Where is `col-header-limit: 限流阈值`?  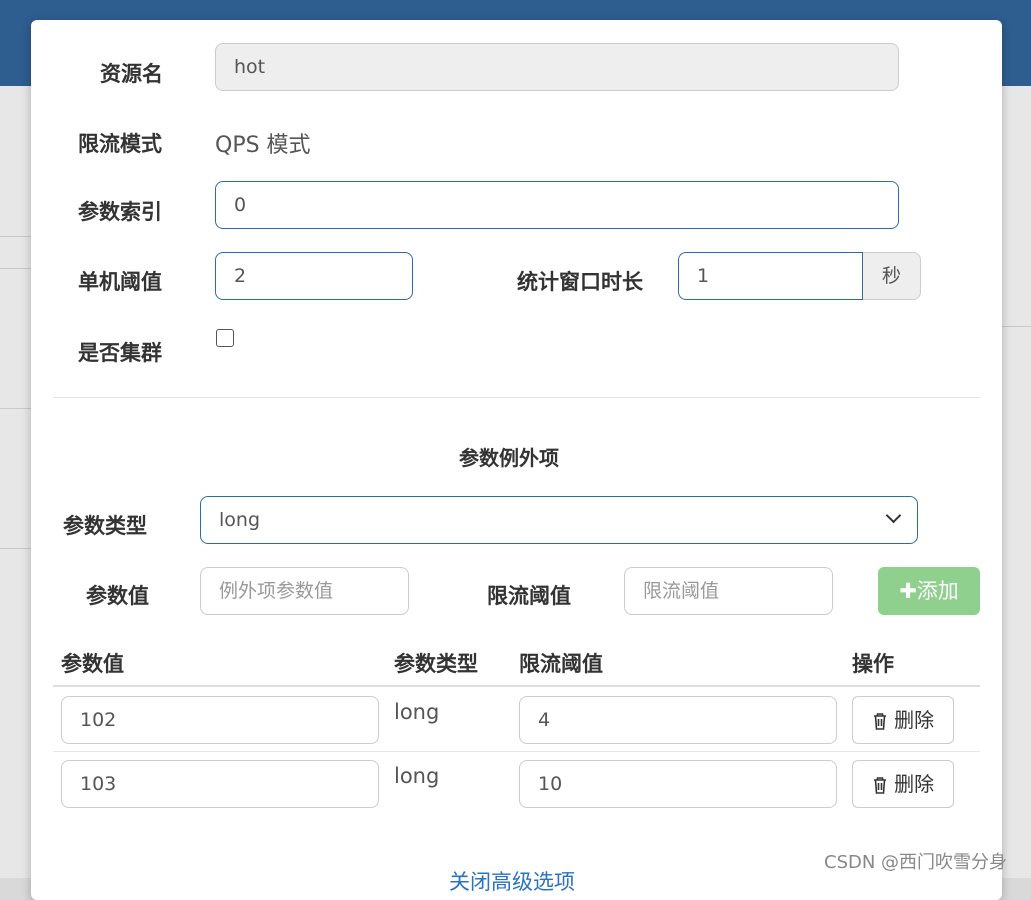 col-header-limit: 限流阈值 is located at coordinates (561, 664).